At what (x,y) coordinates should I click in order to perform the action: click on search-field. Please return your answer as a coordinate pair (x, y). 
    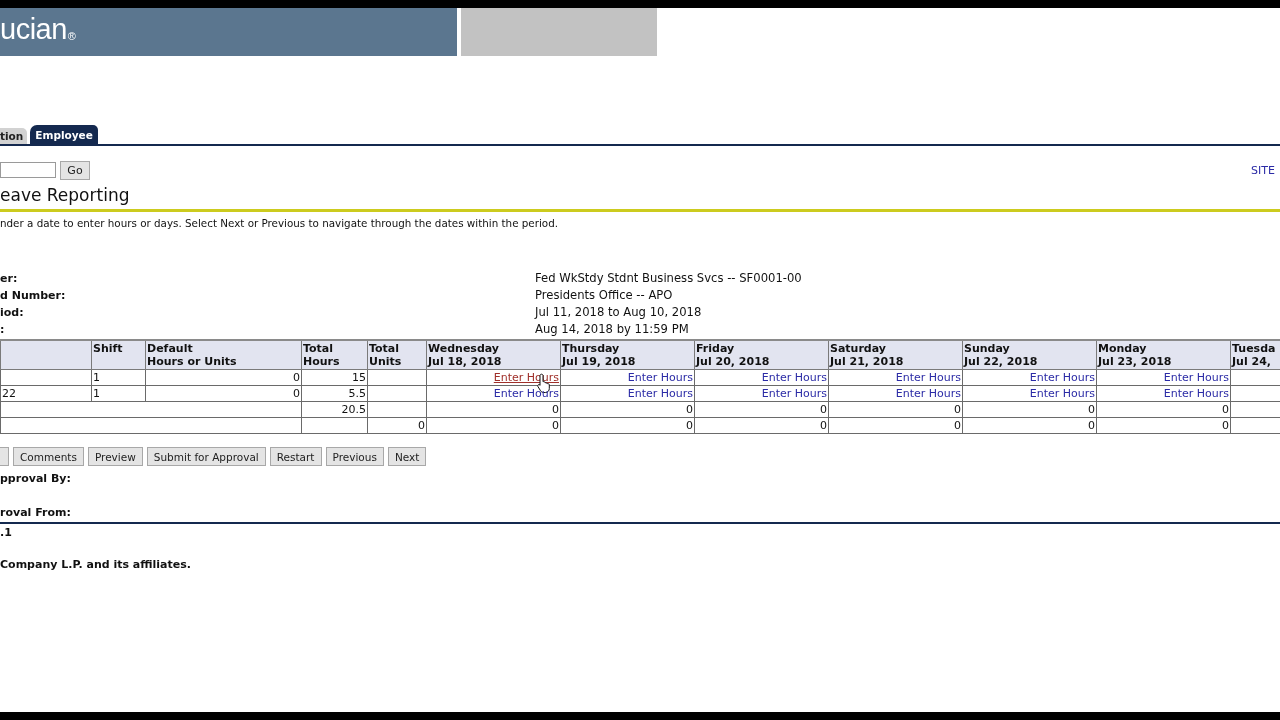
    Looking at the image, I should click on (28, 170).